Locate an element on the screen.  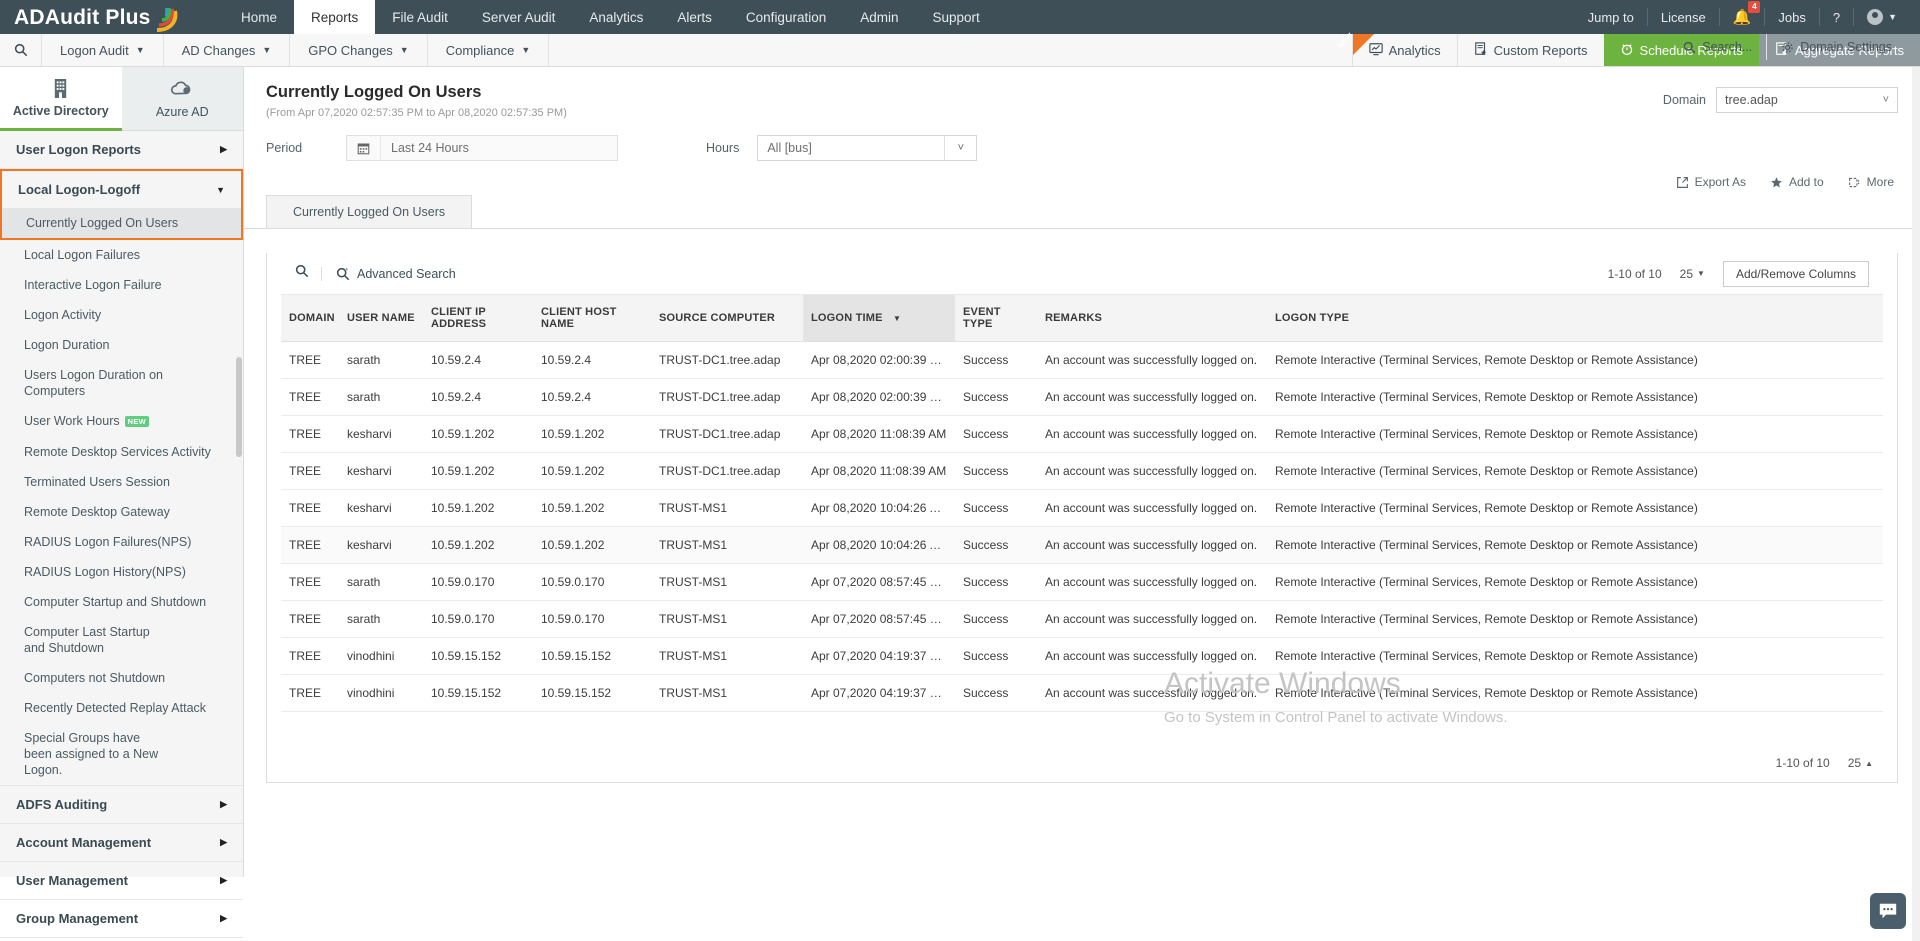
topnav-item-alerts: Alerts is located at coordinates (694, 17).